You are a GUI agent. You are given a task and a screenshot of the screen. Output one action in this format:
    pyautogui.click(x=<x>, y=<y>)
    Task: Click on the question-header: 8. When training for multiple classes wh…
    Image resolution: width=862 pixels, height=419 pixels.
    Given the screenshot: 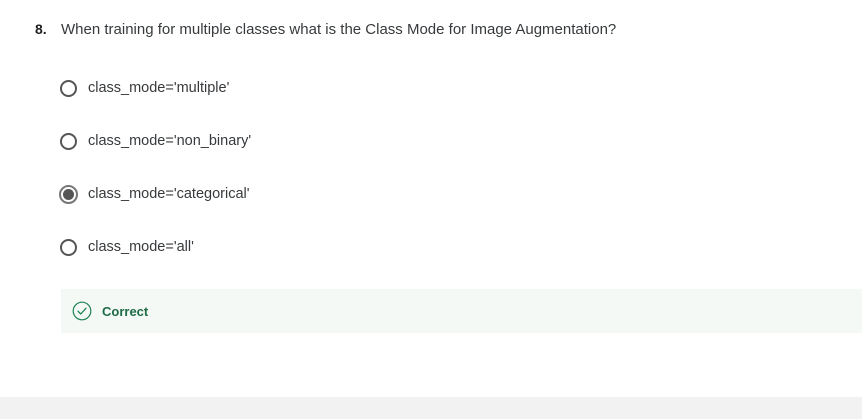 What is the action you would take?
    pyautogui.click(x=325, y=29)
    